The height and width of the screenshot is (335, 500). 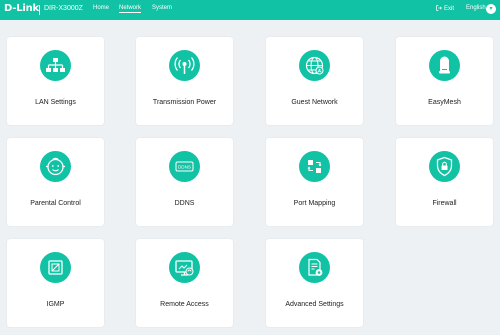 I want to click on language-selector: English, so click(x=476, y=8).